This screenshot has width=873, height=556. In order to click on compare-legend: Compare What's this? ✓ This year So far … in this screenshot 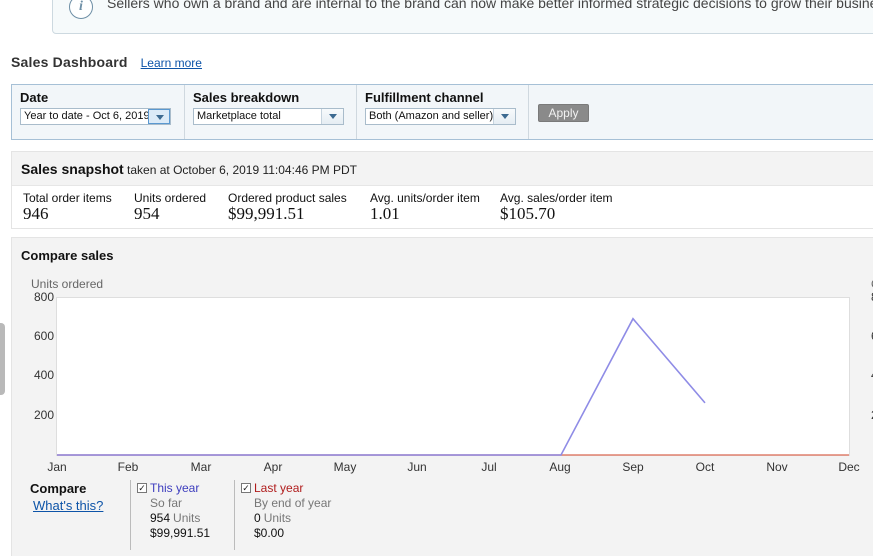, I will do `click(442, 518)`.